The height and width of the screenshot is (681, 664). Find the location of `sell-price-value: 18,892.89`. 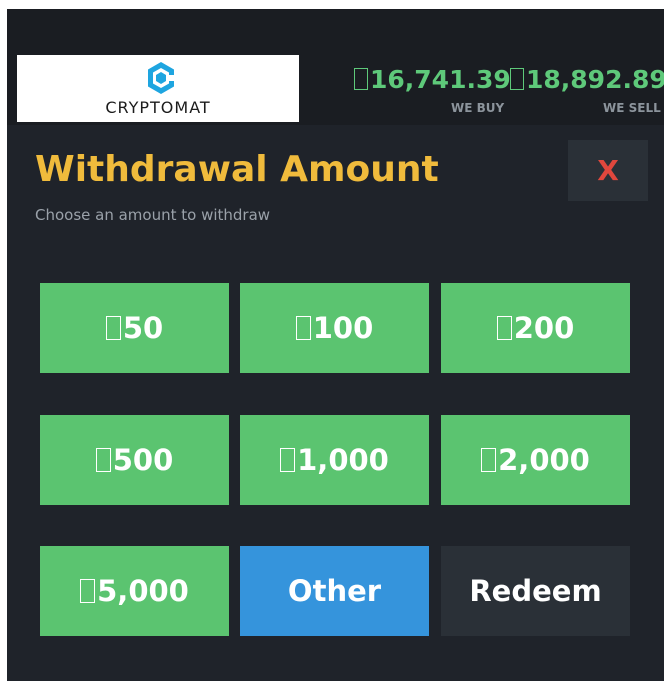

sell-price-value: 18,892.89 is located at coordinates (595, 79).